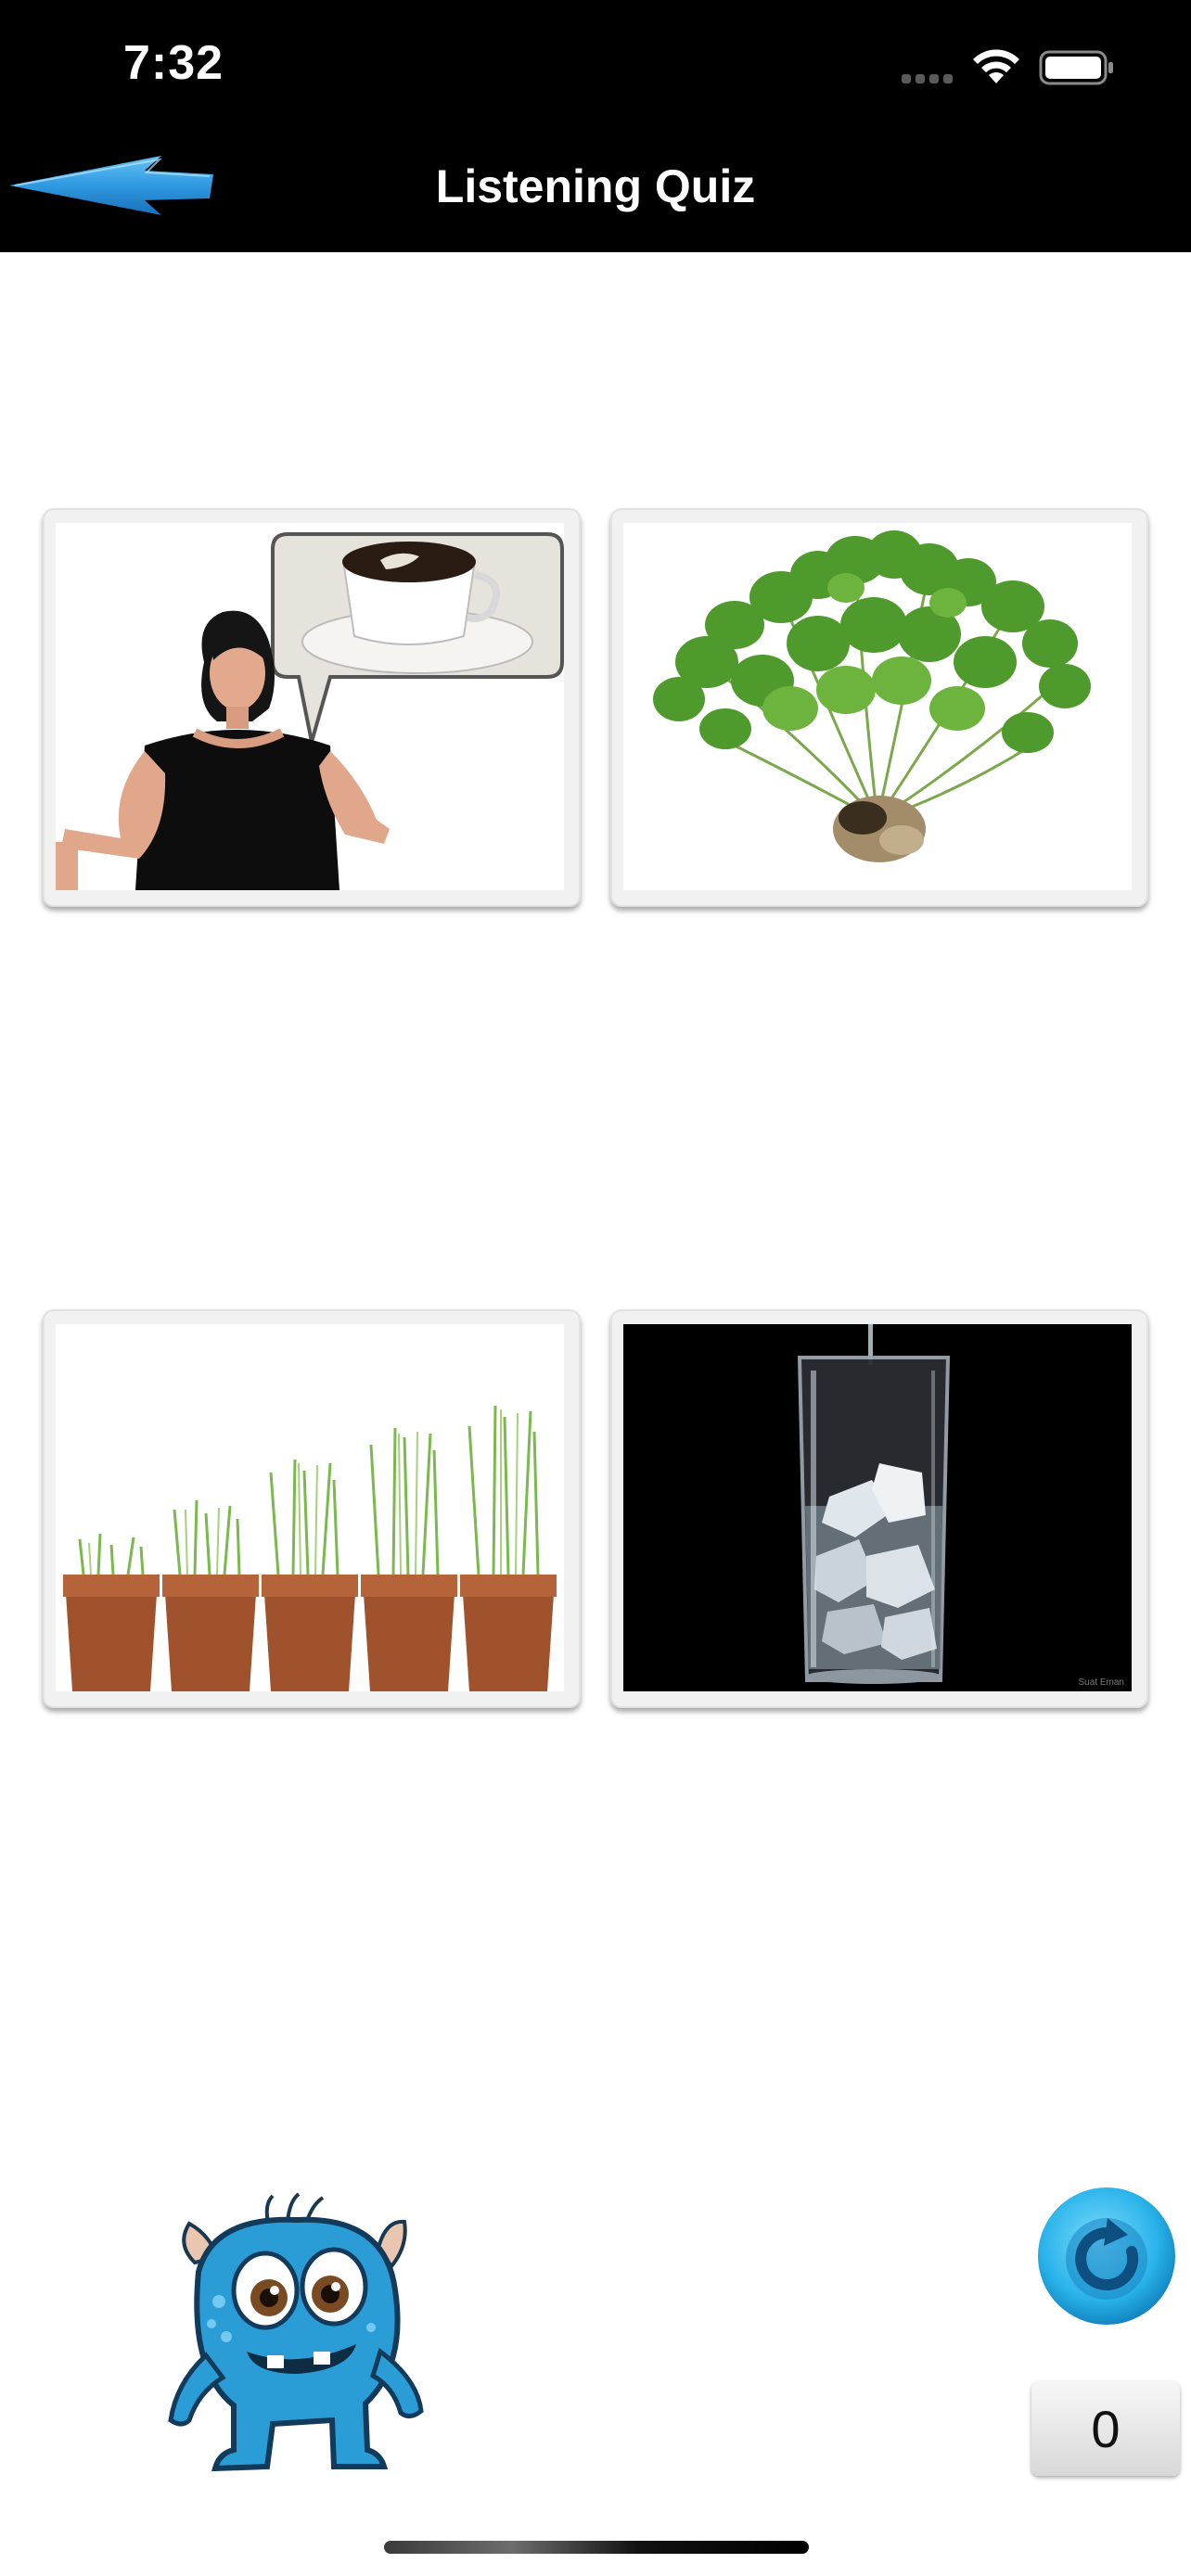  Describe the element at coordinates (927, 79) in the screenshot. I see `cellular-signal-icon` at that location.